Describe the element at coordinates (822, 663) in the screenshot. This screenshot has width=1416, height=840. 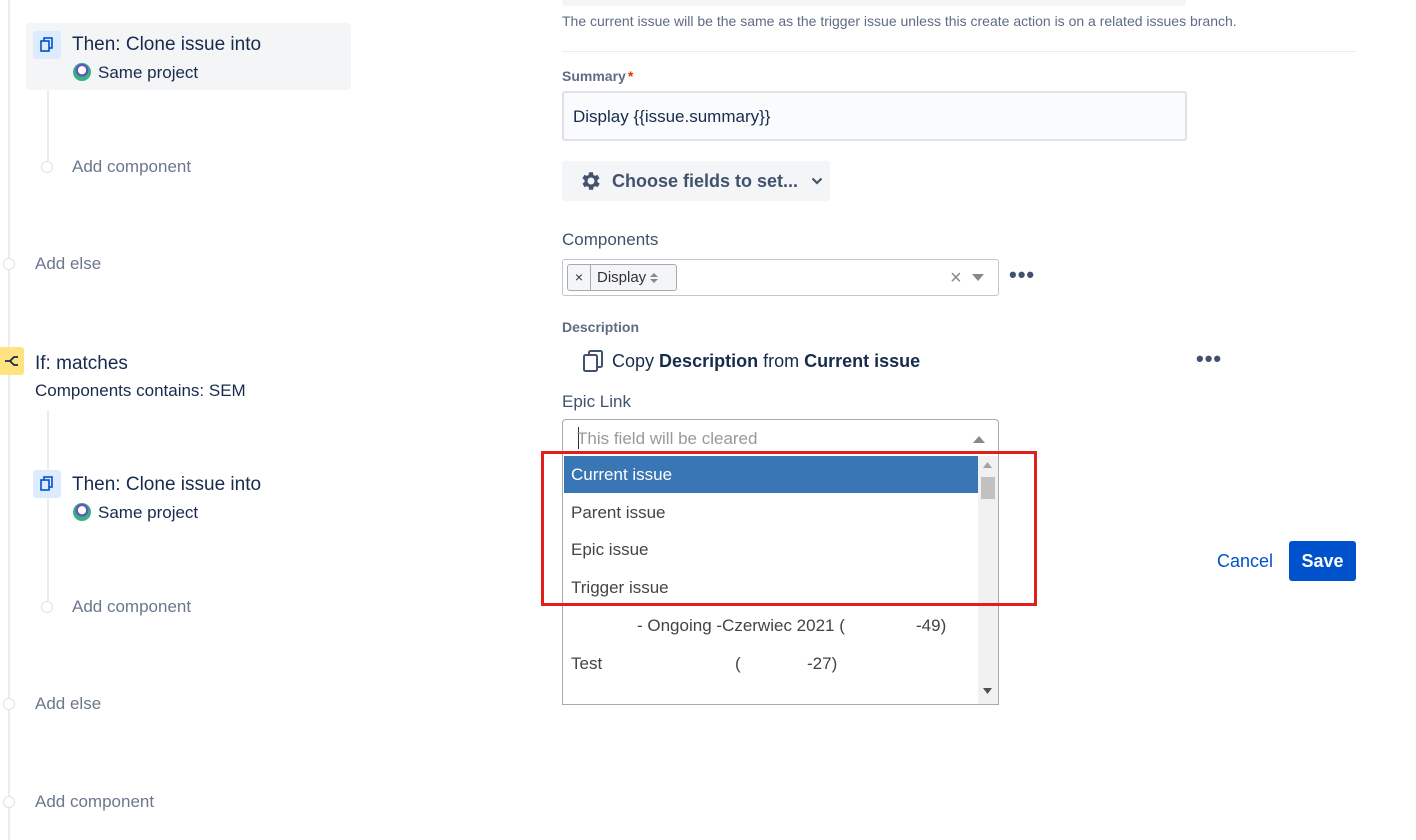
I see `epic-option-key: -27)` at that location.